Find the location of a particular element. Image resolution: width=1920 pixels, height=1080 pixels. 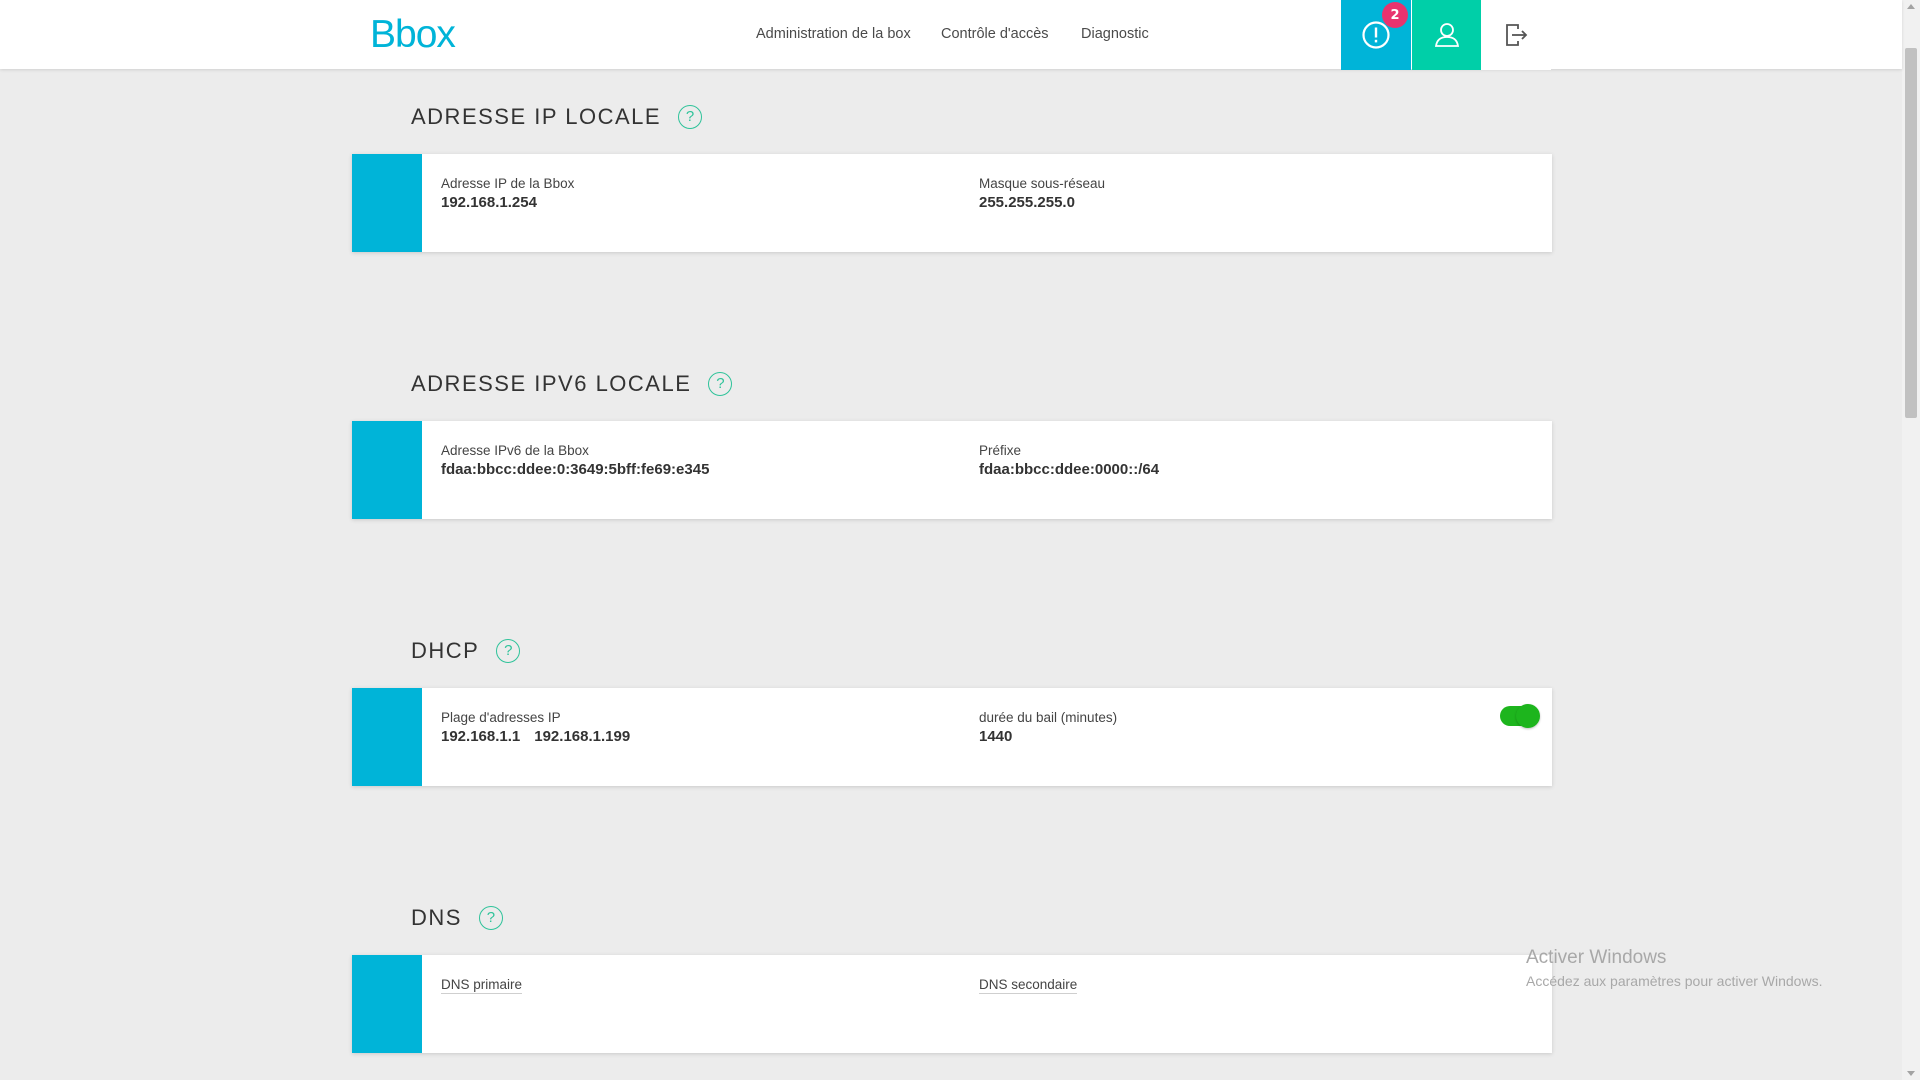

field-value: fdaa:bbcc:ddee:0:3649:5bff:fe69:e345 is located at coordinates (575, 469).